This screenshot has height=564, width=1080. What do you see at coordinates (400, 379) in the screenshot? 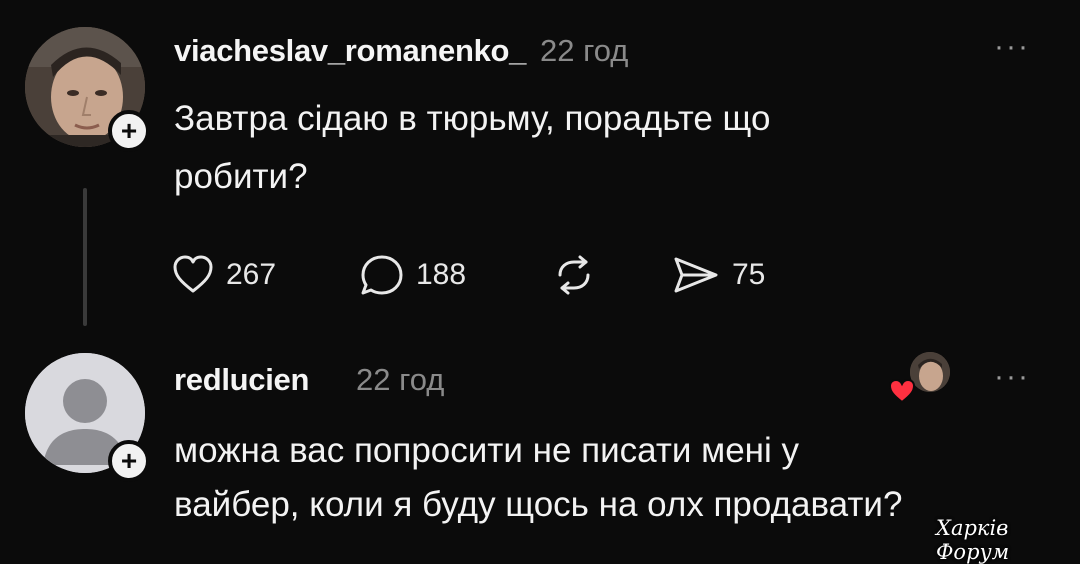
I see `reply-timestamp: 22 год` at bounding box center [400, 379].